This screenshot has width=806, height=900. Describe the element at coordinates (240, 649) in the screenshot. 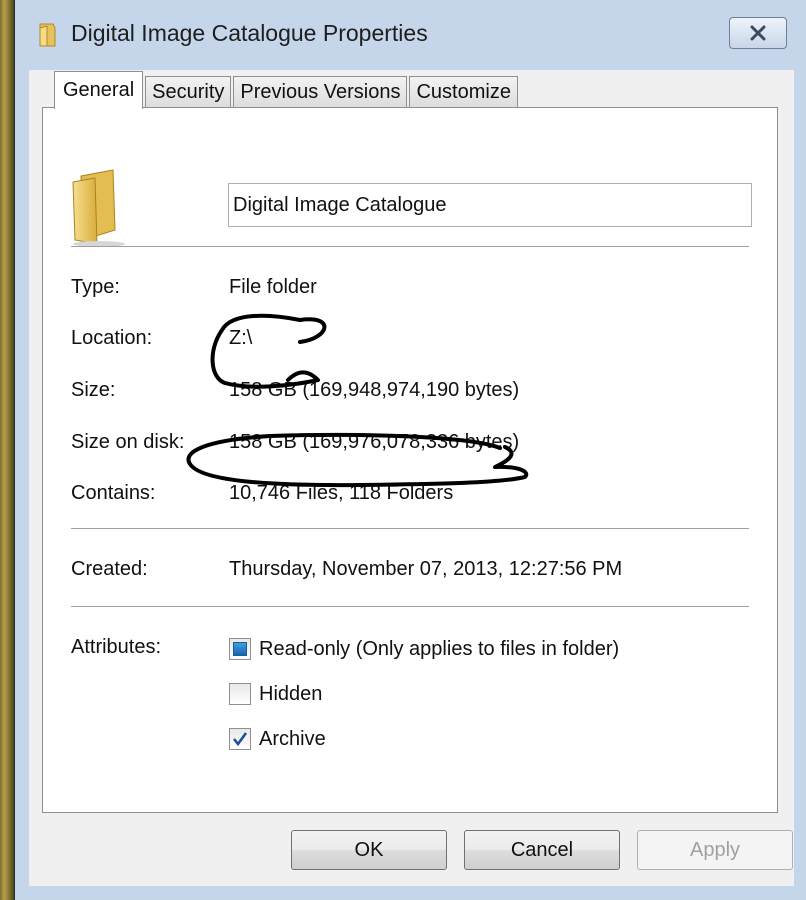

I see `read-only-checkbox` at that location.